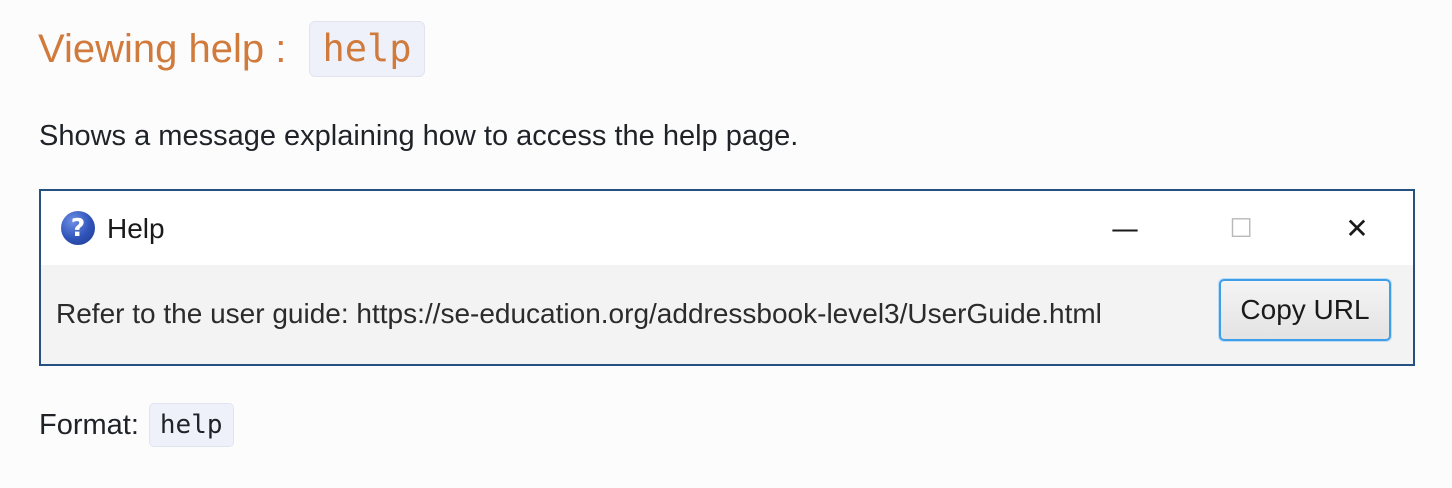 The width and height of the screenshot is (1452, 488). I want to click on minimize-icon: —, so click(1125, 229).